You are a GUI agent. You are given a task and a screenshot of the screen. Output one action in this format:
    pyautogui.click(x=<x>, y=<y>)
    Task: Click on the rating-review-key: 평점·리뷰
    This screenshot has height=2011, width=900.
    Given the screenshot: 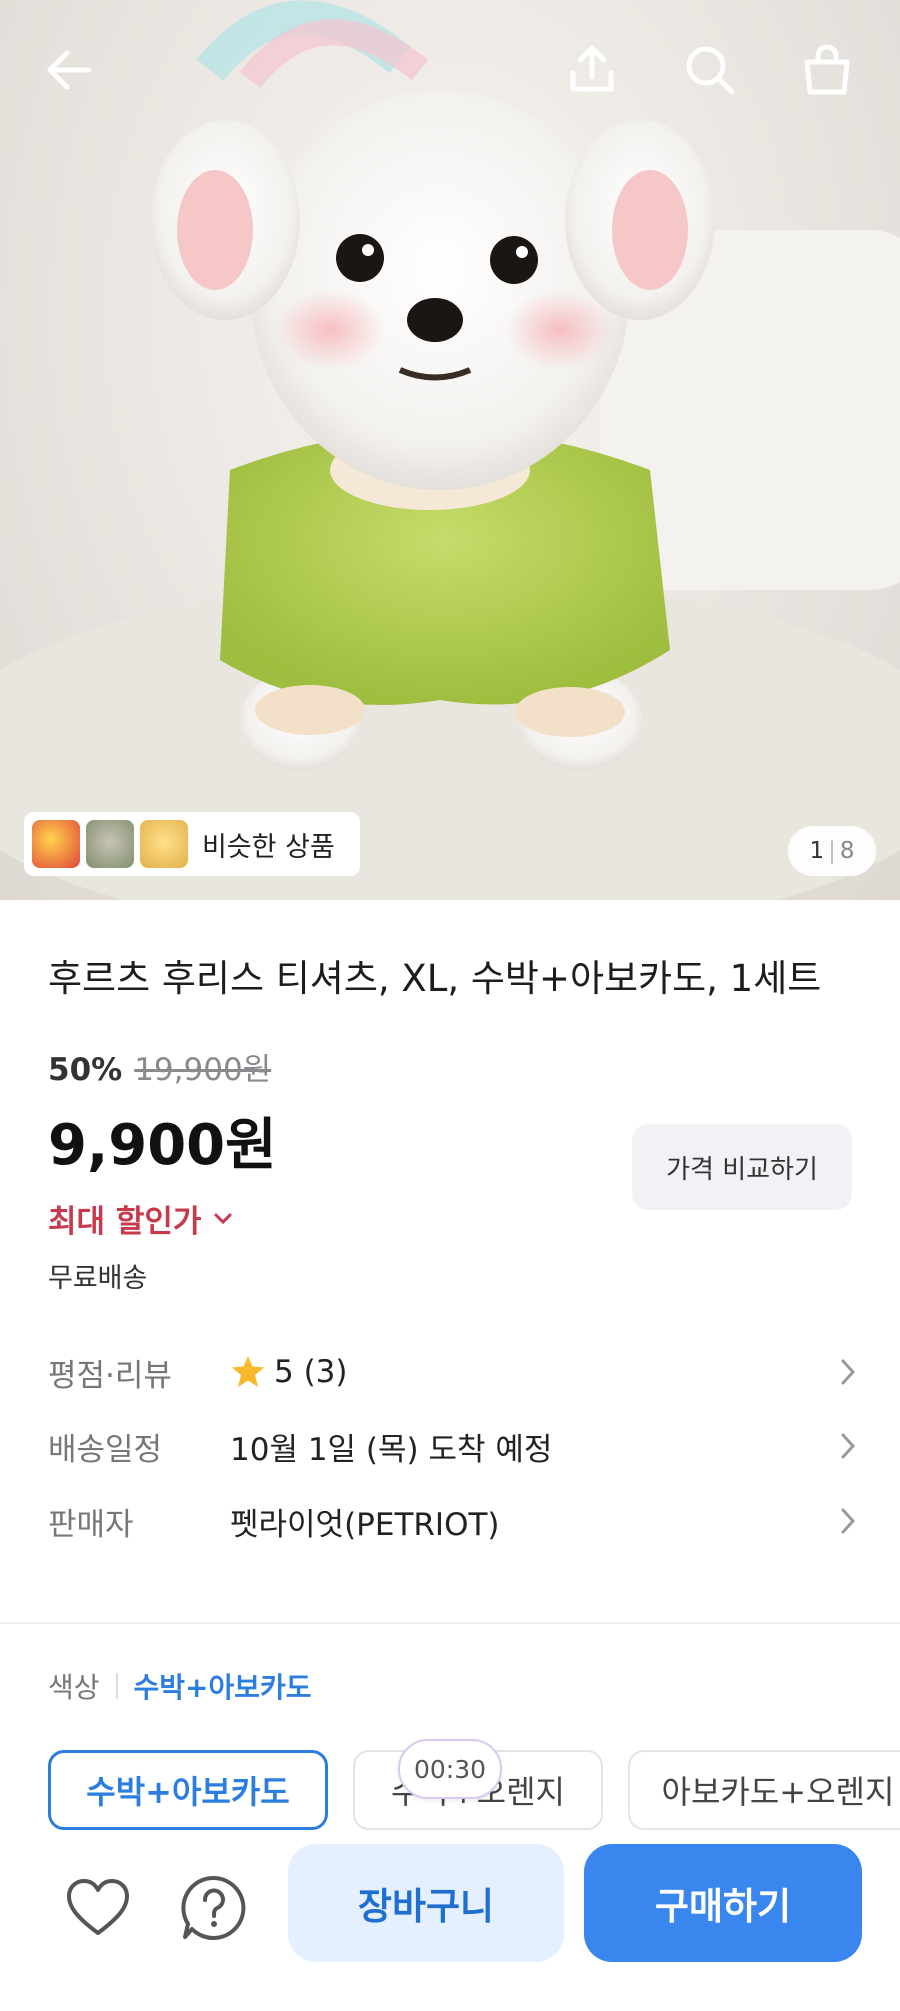 What is the action you would take?
    pyautogui.click(x=110, y=1375)
    